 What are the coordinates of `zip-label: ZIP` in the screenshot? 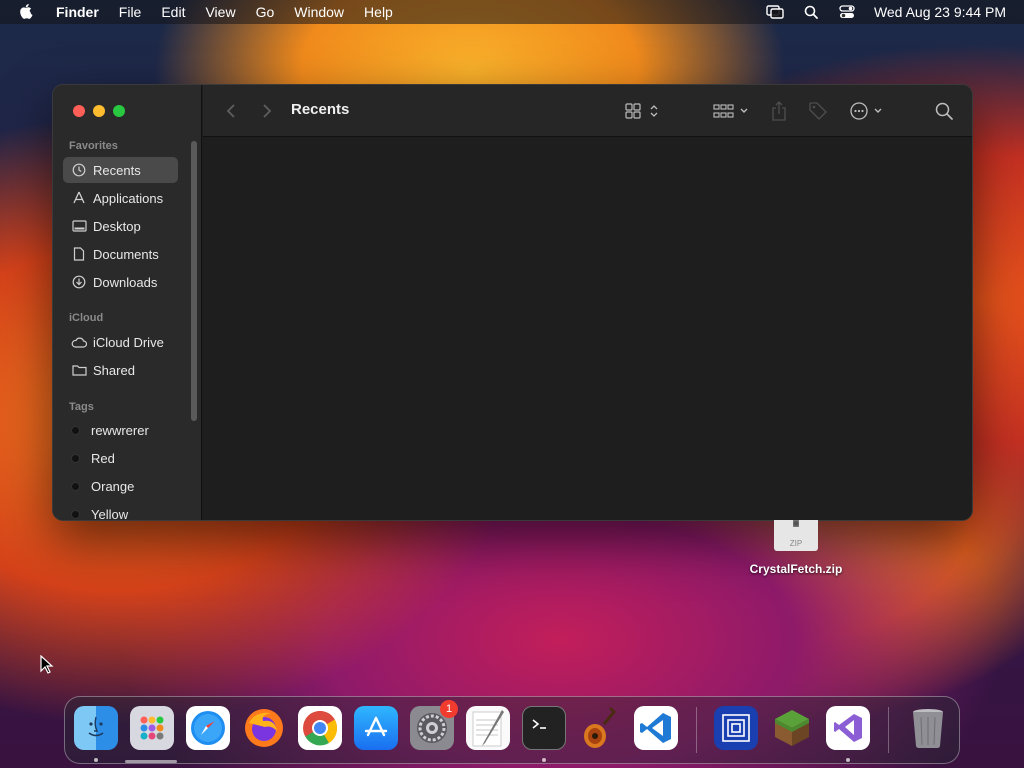 It's located at (796, 543).